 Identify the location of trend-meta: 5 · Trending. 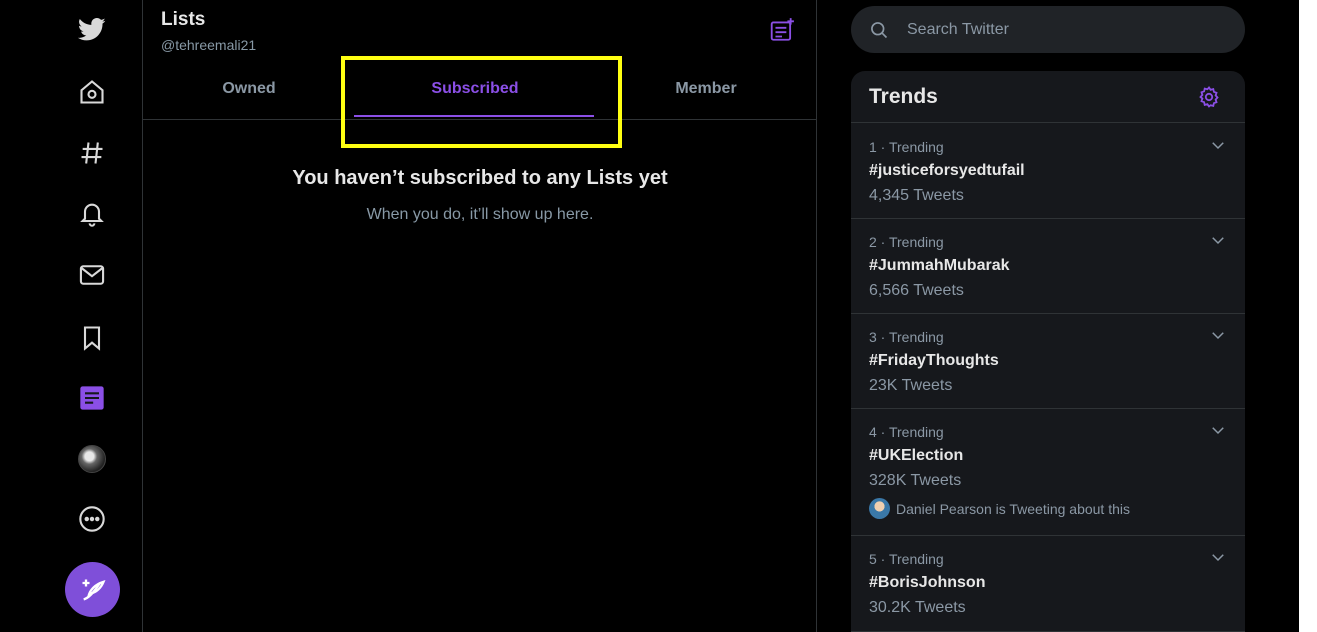
(906, 559).